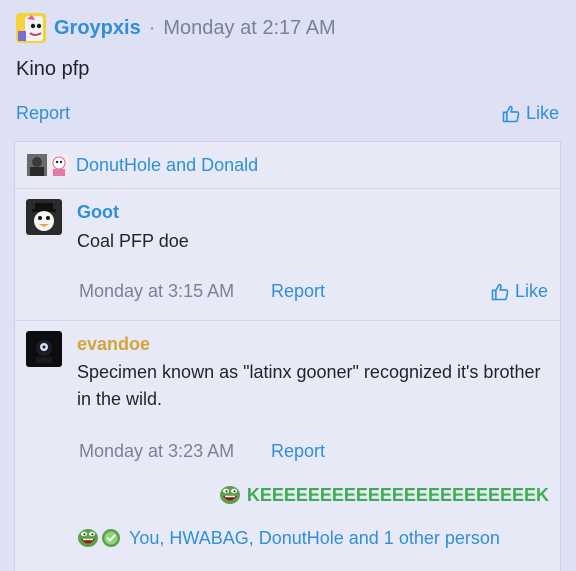 The image size is (576, 571). I want to click on reaction-button: KEEEEEEEEEEEEEEEEEEEEEEEK, so click(384, 495).